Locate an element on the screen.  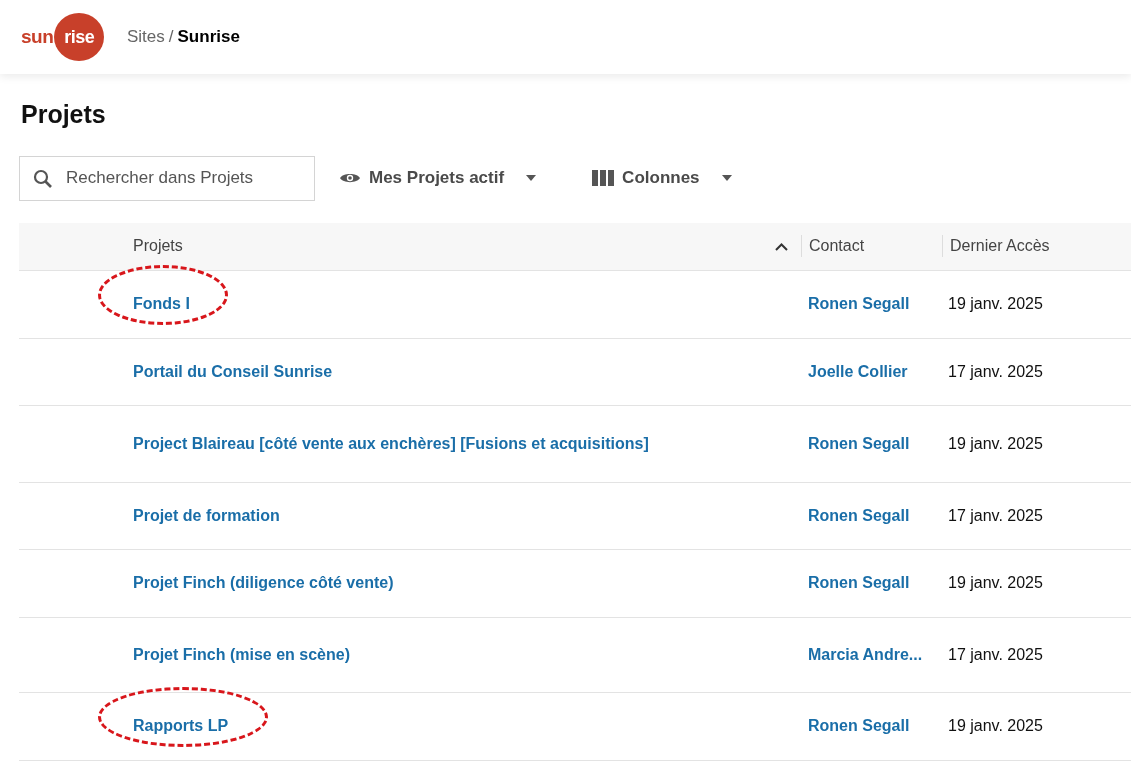
sort-ascending-icon is located at coordinates (781, 246).